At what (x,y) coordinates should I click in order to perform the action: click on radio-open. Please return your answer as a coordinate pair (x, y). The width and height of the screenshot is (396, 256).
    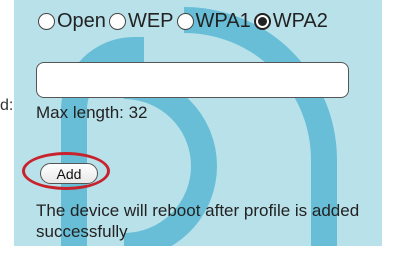
    Looking at the image, I should click on (46, 21).